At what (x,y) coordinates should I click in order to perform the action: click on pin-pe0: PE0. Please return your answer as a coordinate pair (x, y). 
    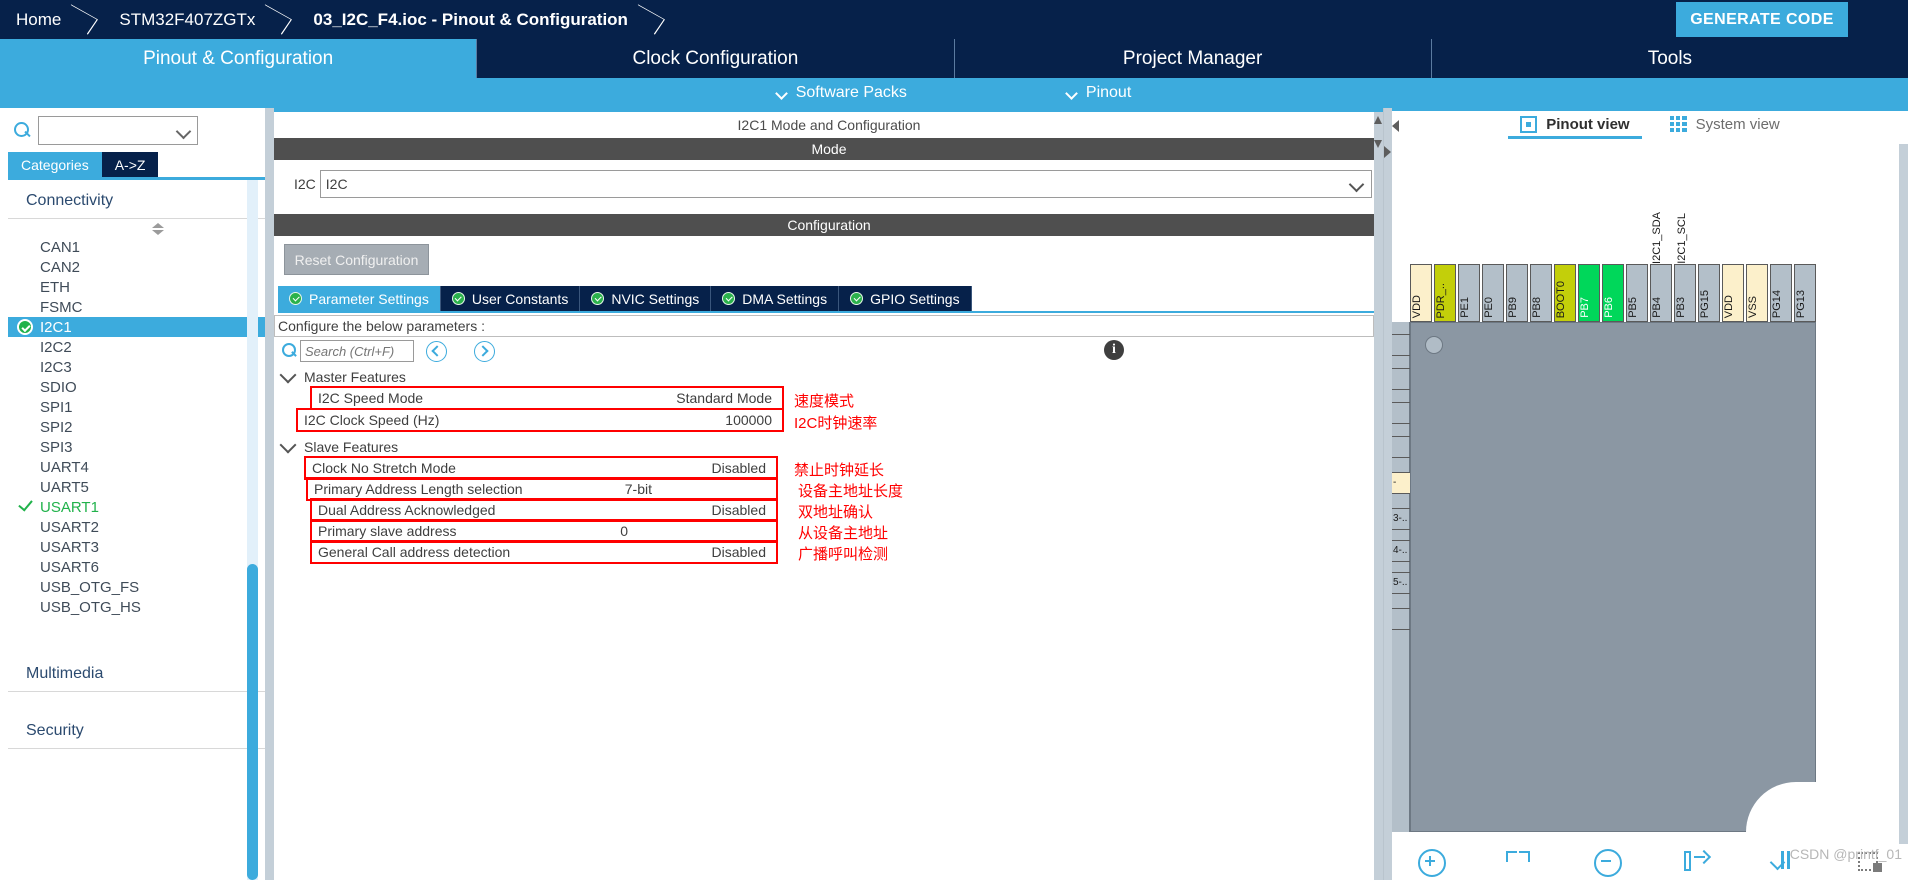
    Looking at the image, I should click on (1493, 293).